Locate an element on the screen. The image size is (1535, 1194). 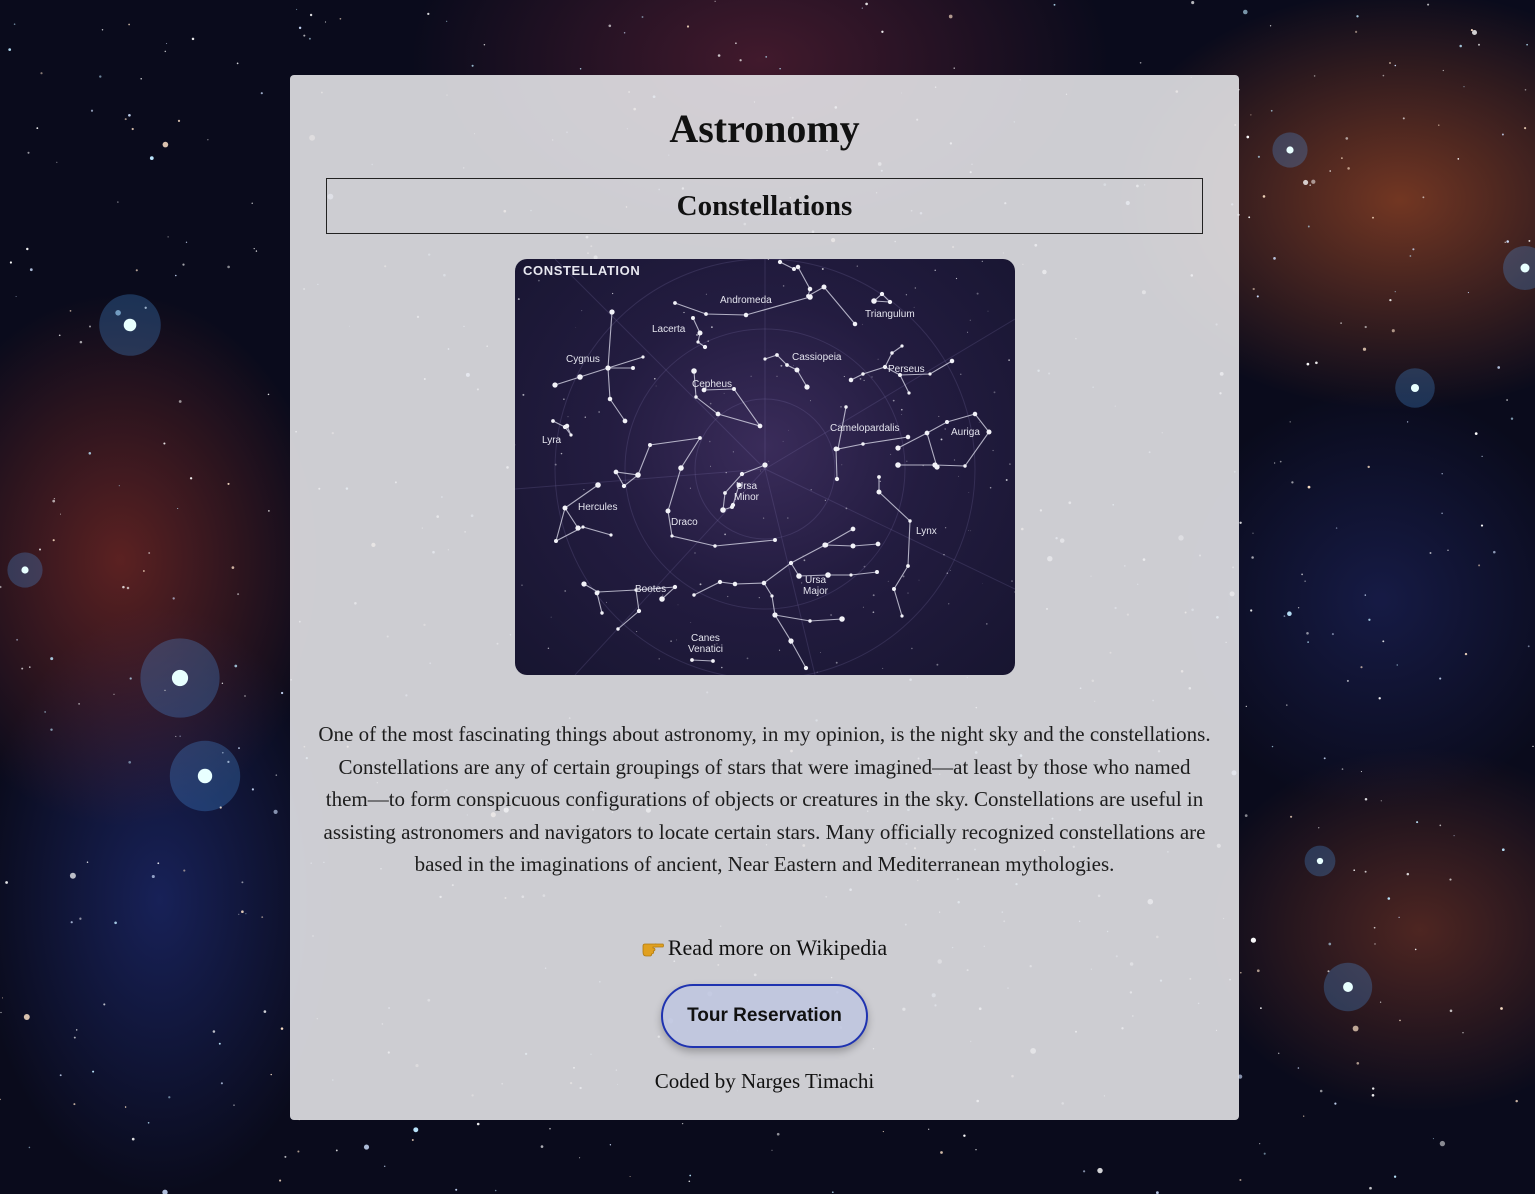
section-header-box: Constellations is located at coordinates (764, 206).